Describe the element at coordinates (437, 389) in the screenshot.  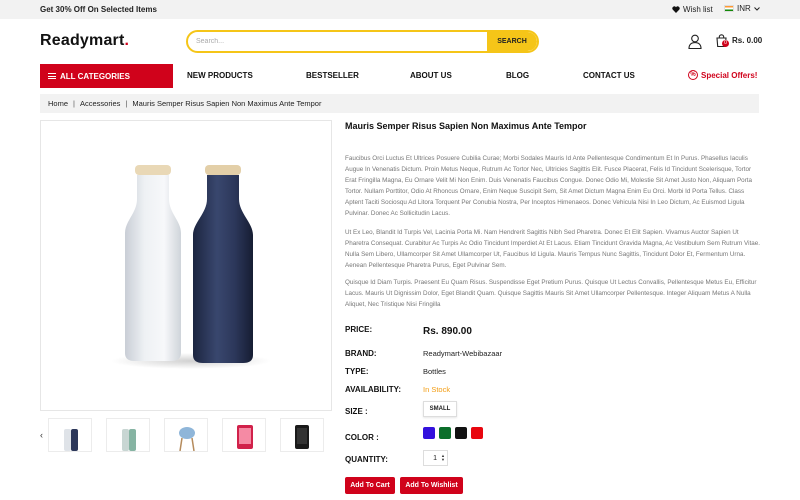
I see `availability-value: In Stock` at that location.